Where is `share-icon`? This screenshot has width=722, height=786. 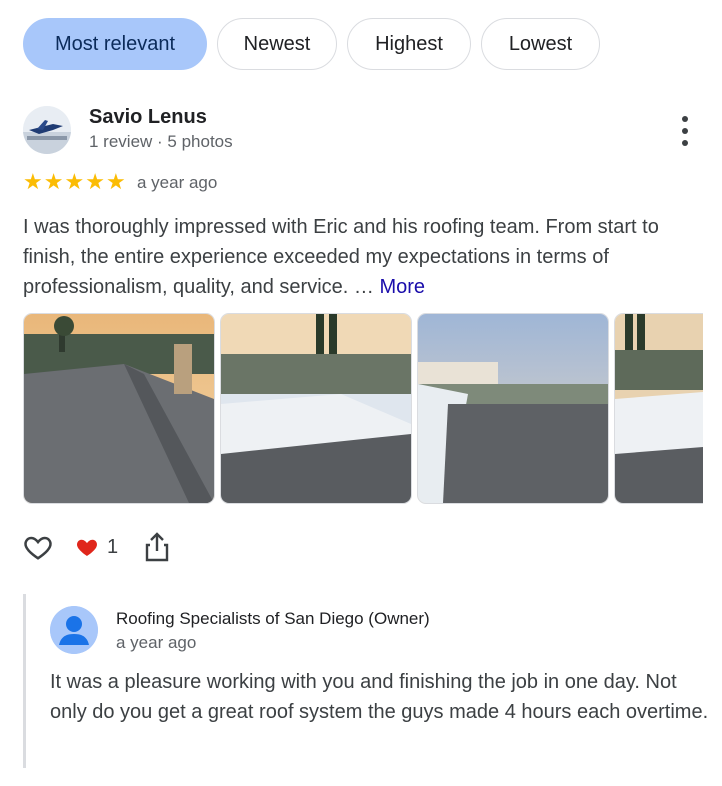 share-icon is located at coordinates (157, 547).